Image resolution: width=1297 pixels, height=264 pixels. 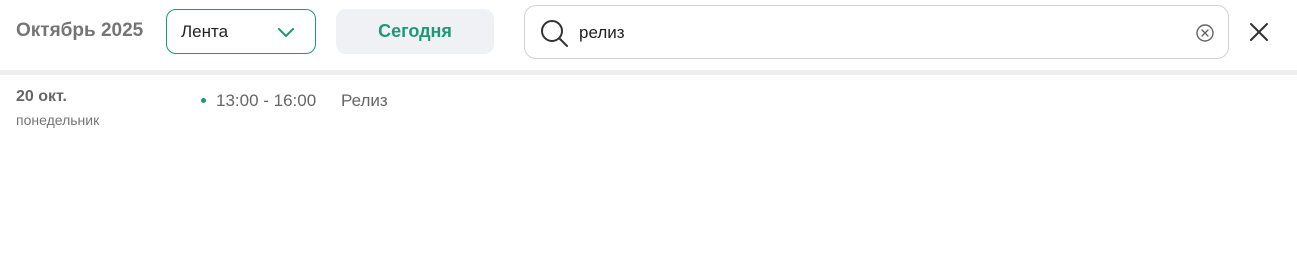 I want to click on view-mode-select: Лента, so click(x=241, y=31).